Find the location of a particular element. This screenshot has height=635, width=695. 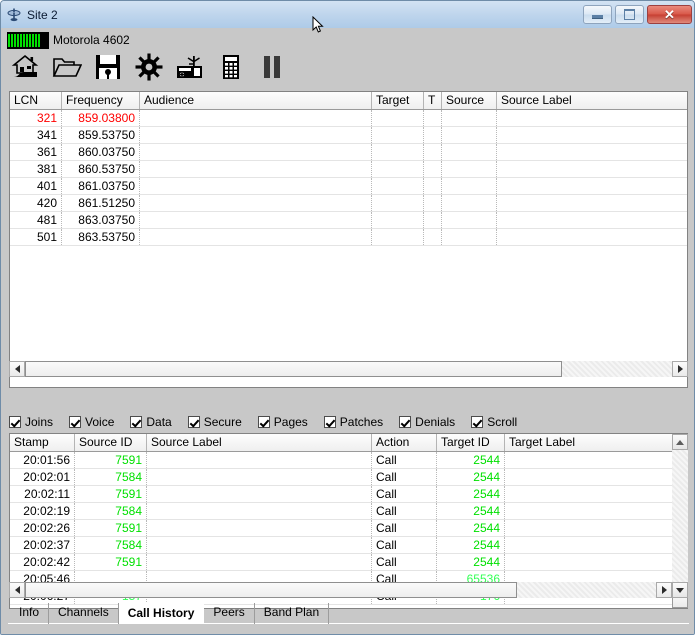

column-header-target-label: Target Label is located at coordinates (589, 442).